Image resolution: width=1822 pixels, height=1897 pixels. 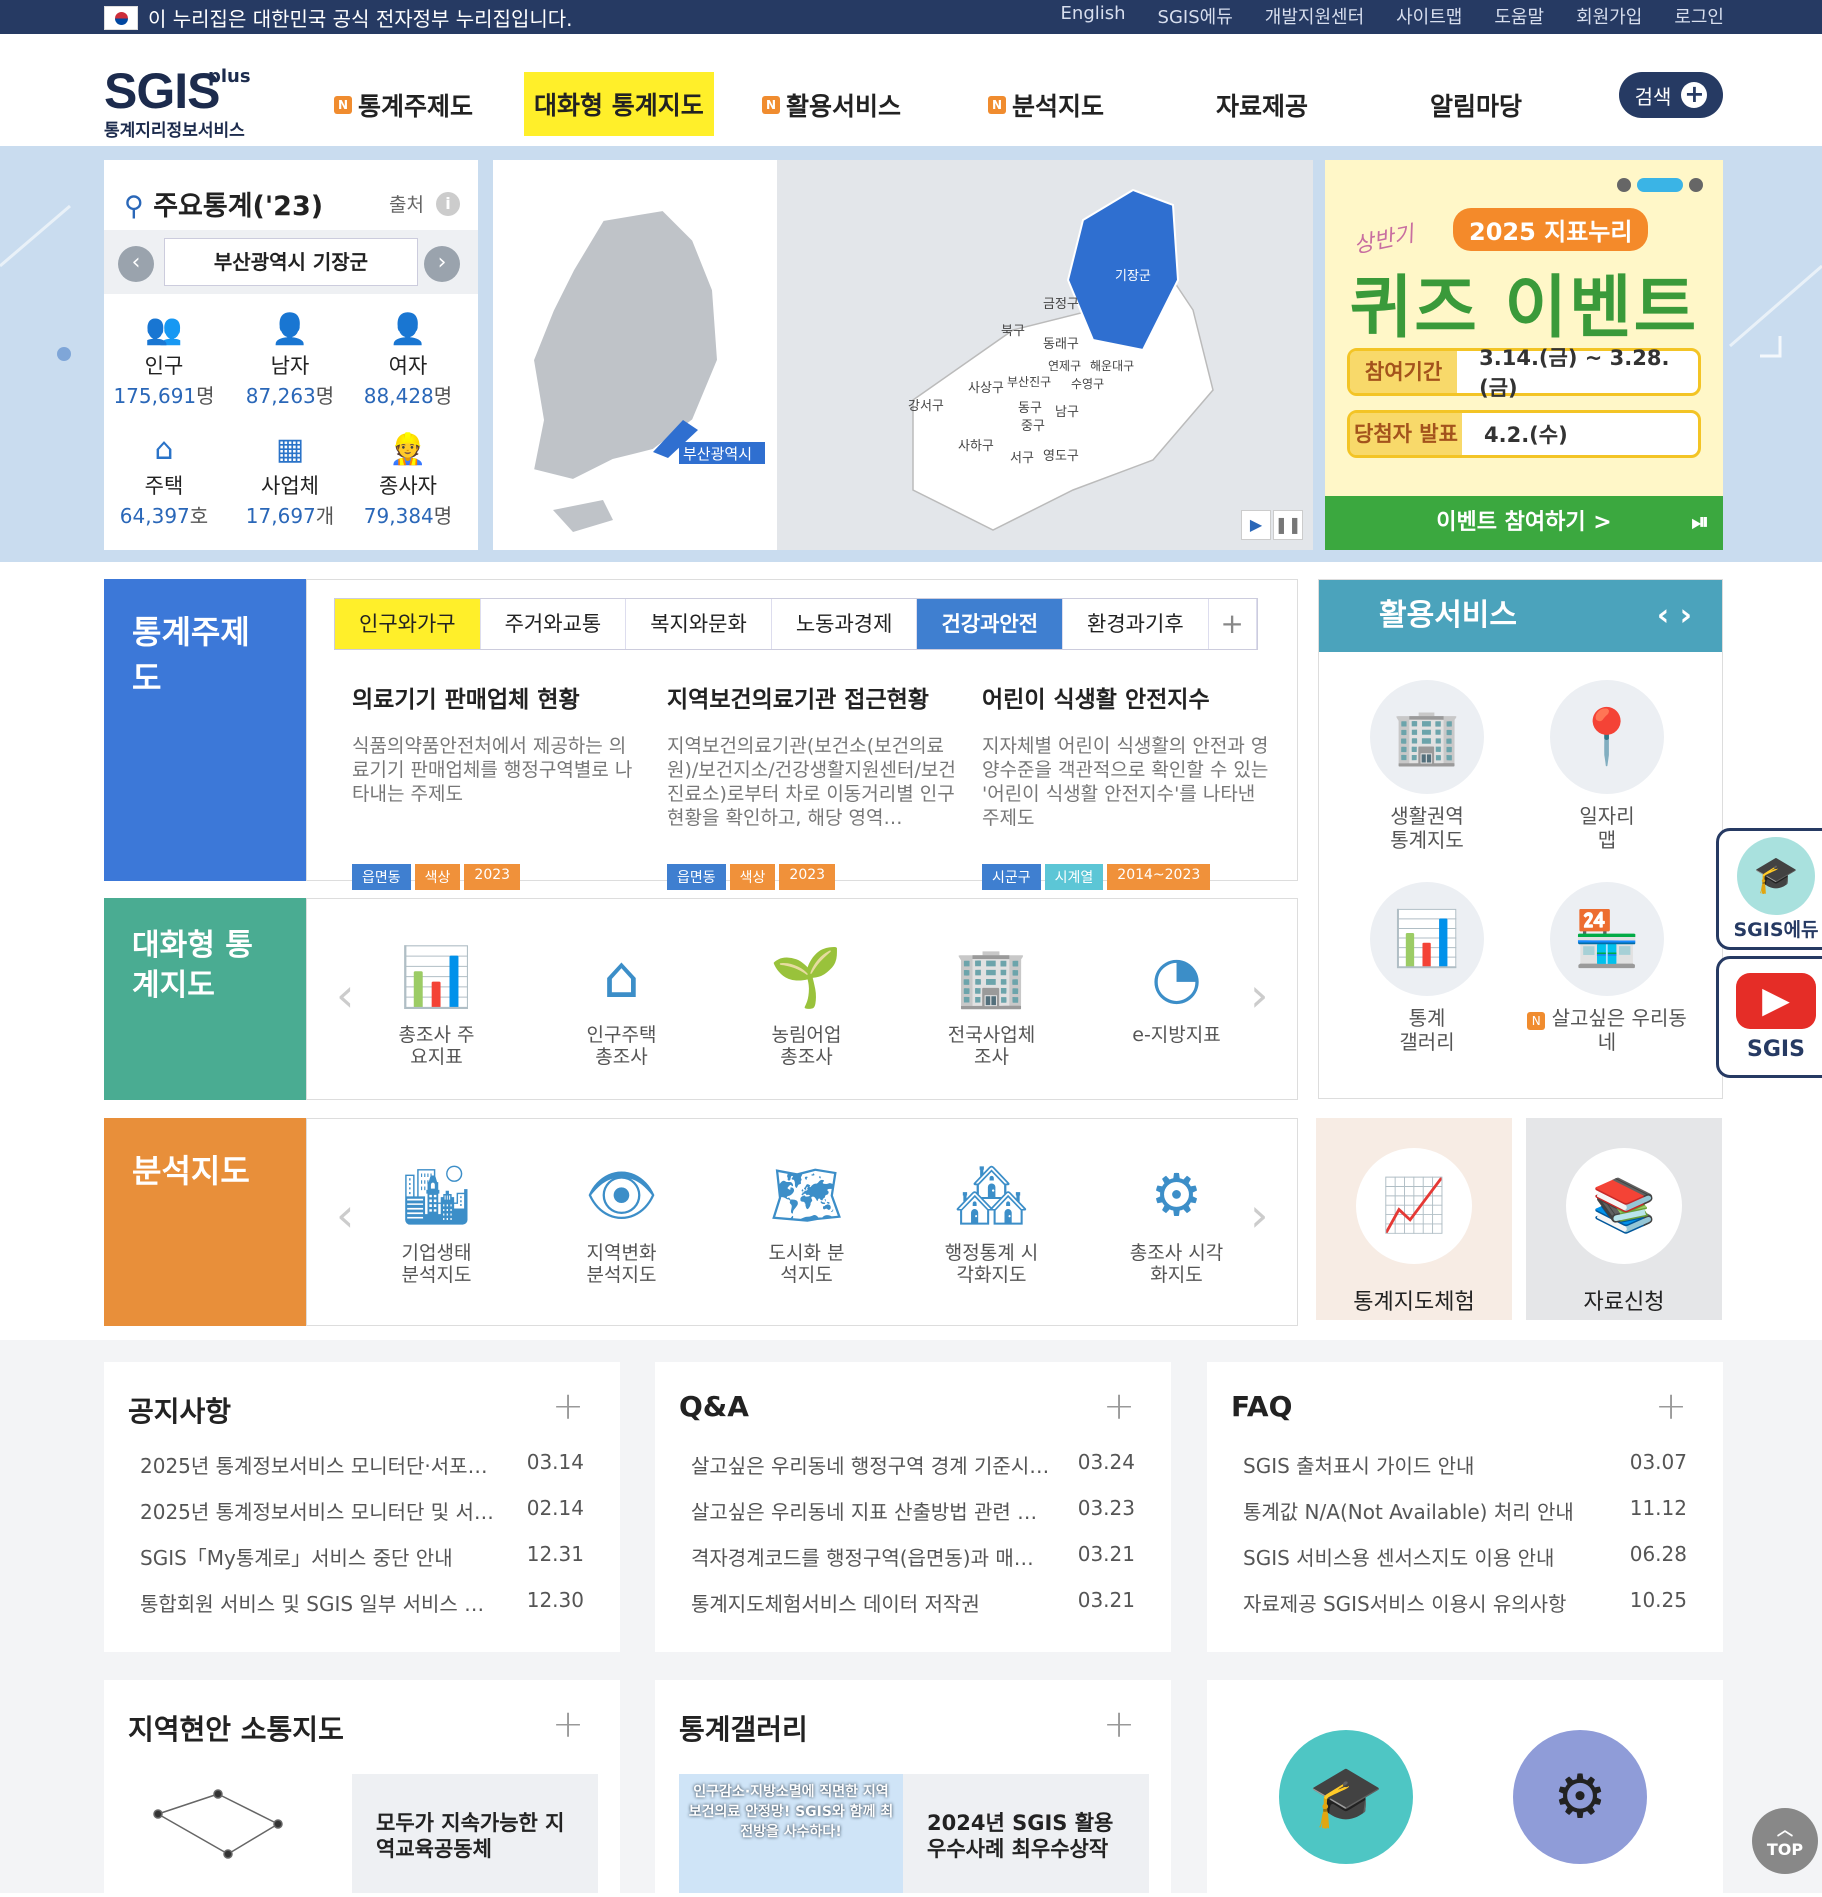 I want to click on theme-map-label: 통계주제도, so click(x=205, y=730).